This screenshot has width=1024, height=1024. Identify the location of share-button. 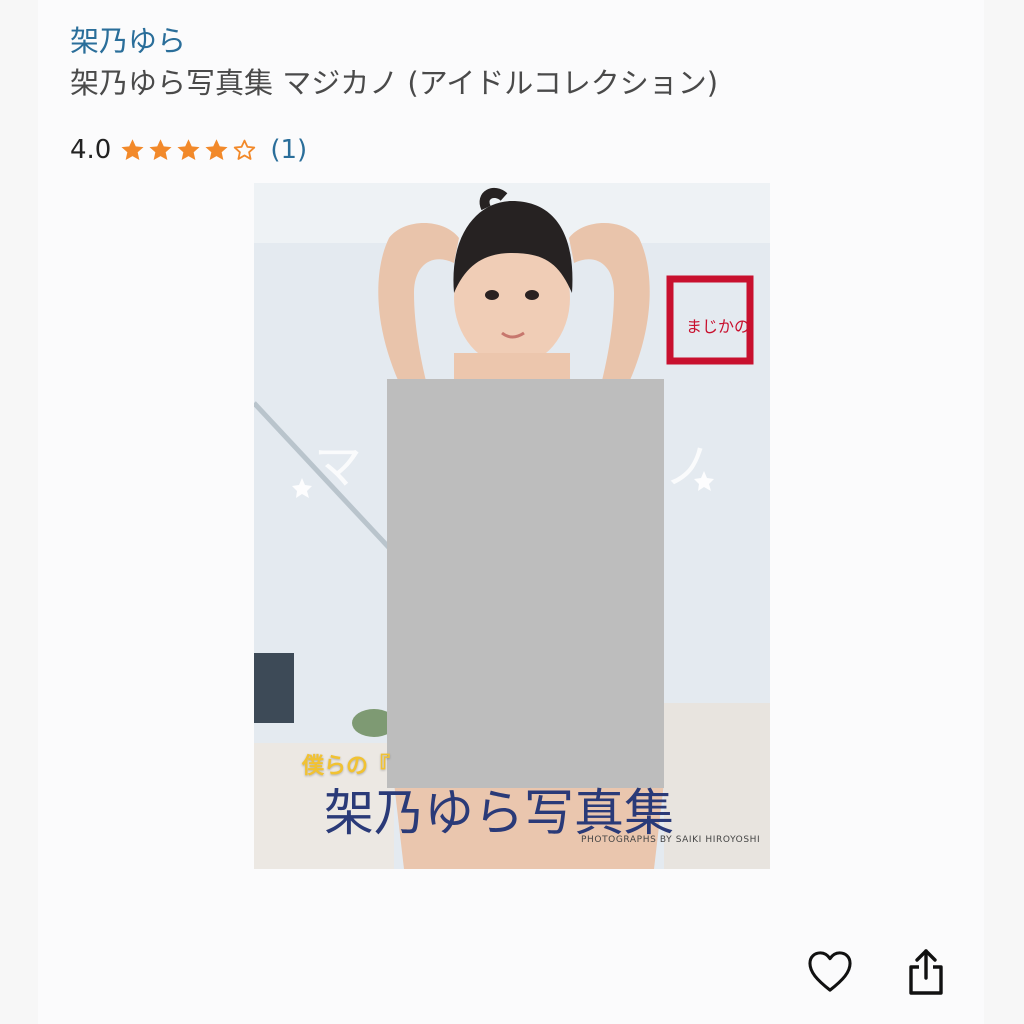
(926, 972).